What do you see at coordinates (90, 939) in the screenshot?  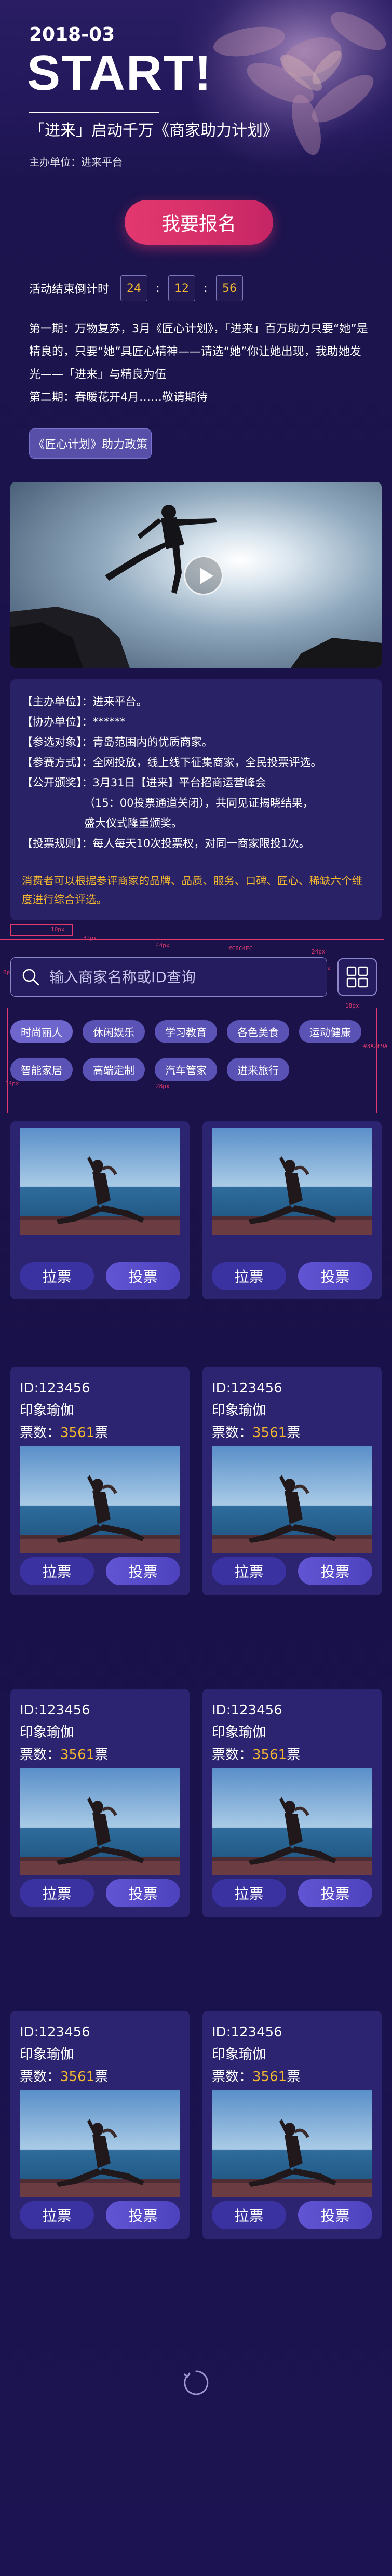 I see `annotation-label: 32px` at bounding box center [90, 939].